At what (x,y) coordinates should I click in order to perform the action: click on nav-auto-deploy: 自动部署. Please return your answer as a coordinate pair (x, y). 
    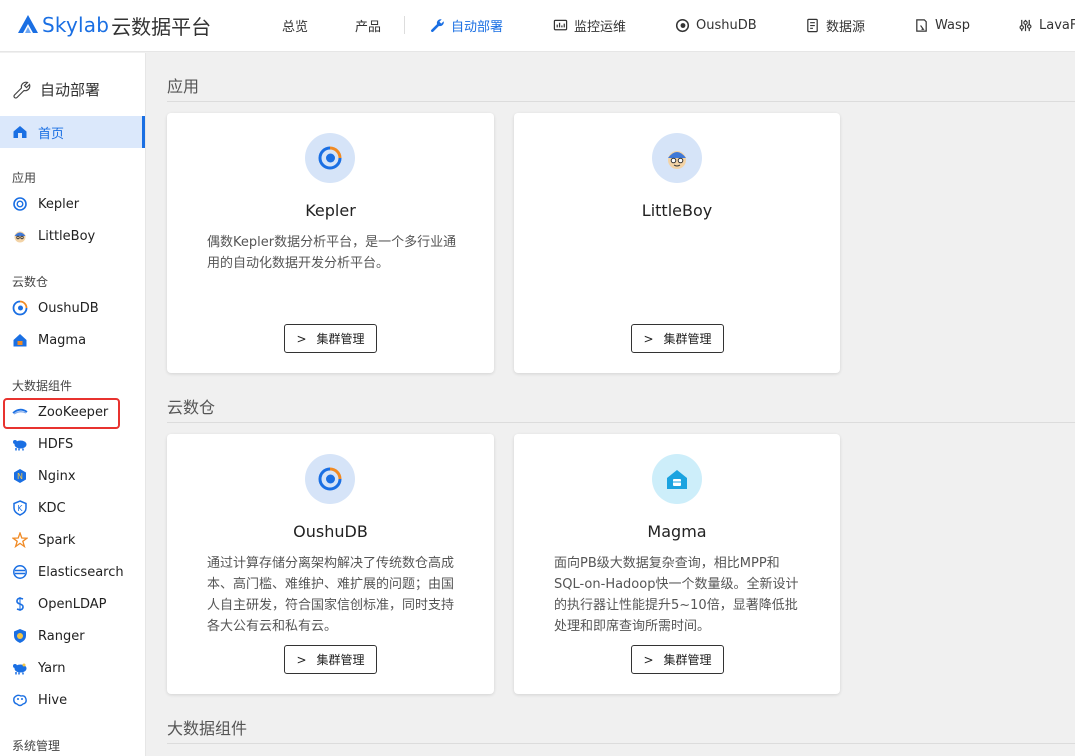
    Looking at the image, I should click on (466, 25).